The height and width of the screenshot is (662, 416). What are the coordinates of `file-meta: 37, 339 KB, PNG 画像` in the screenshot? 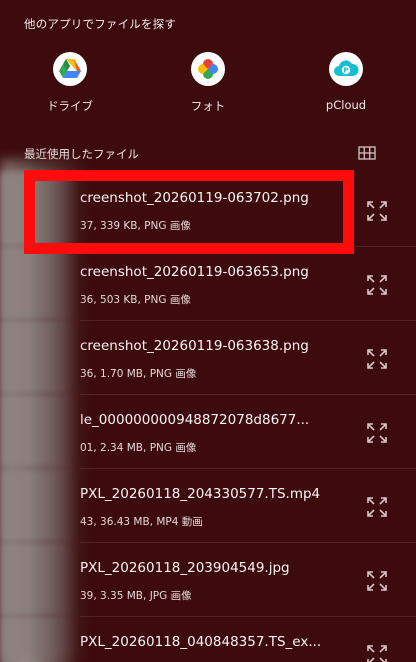 It's located at (135, 226).